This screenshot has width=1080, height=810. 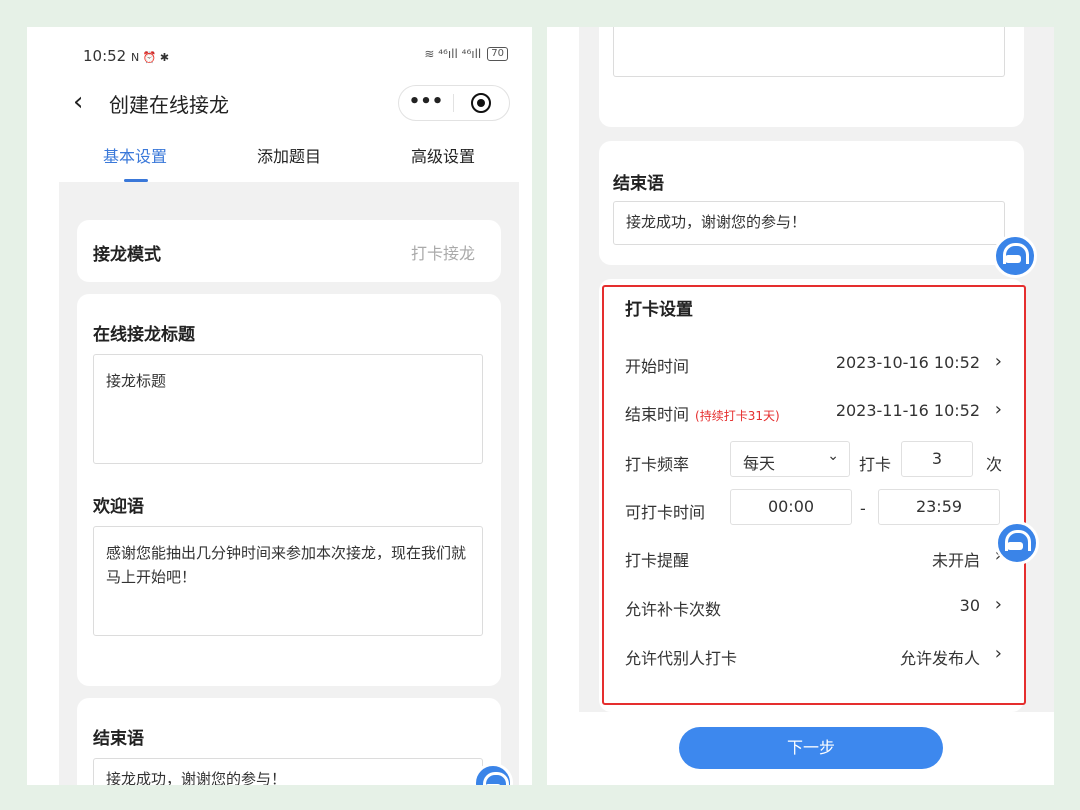 I want to click on time-range-label: 可打卡时间, so click(x=665, y=512).